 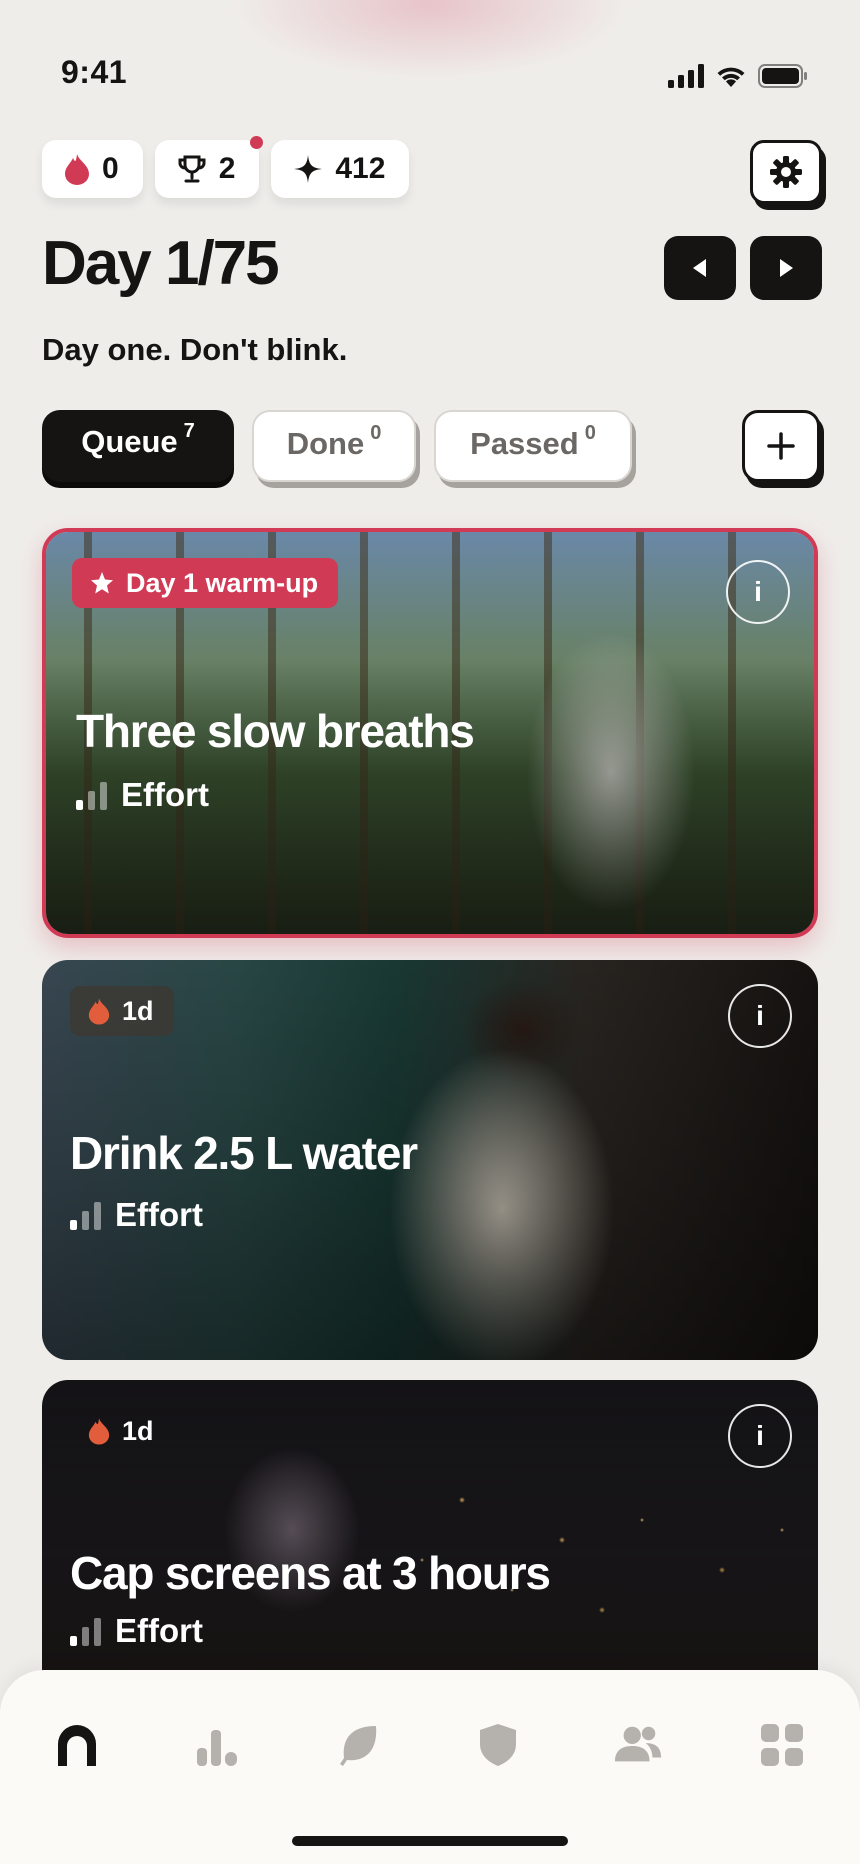 What do you see at coordinates (524, 443) in the screenshot?
I see `tab-label: Passed` at bounding box center [524, 443].